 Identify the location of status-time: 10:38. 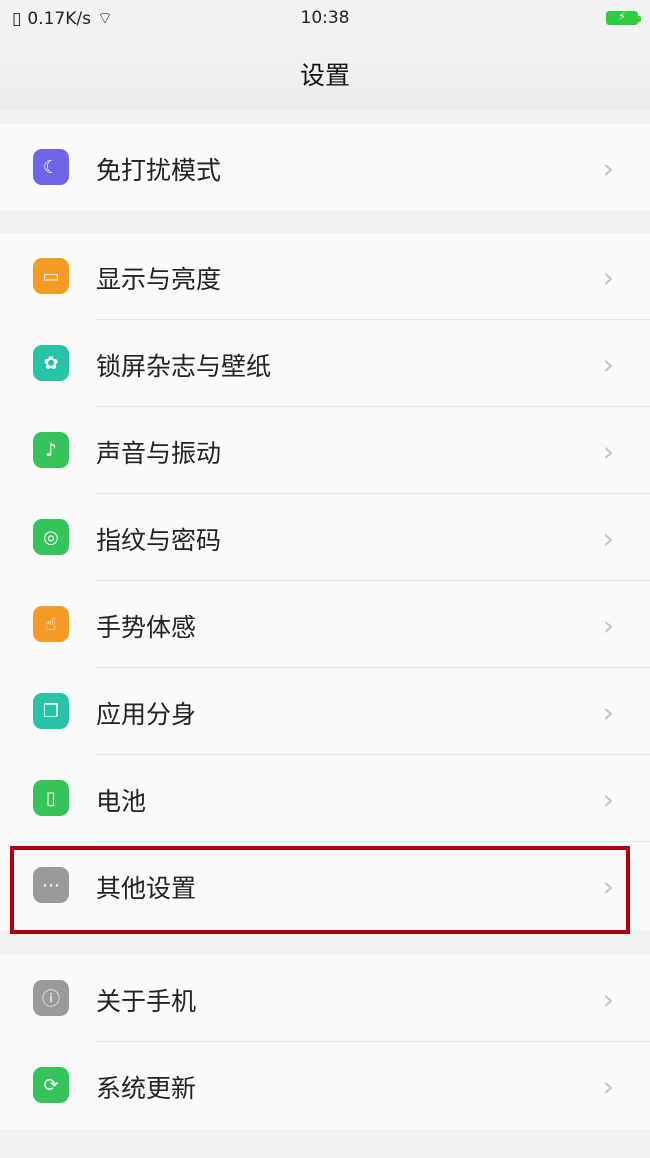
(325, 18).